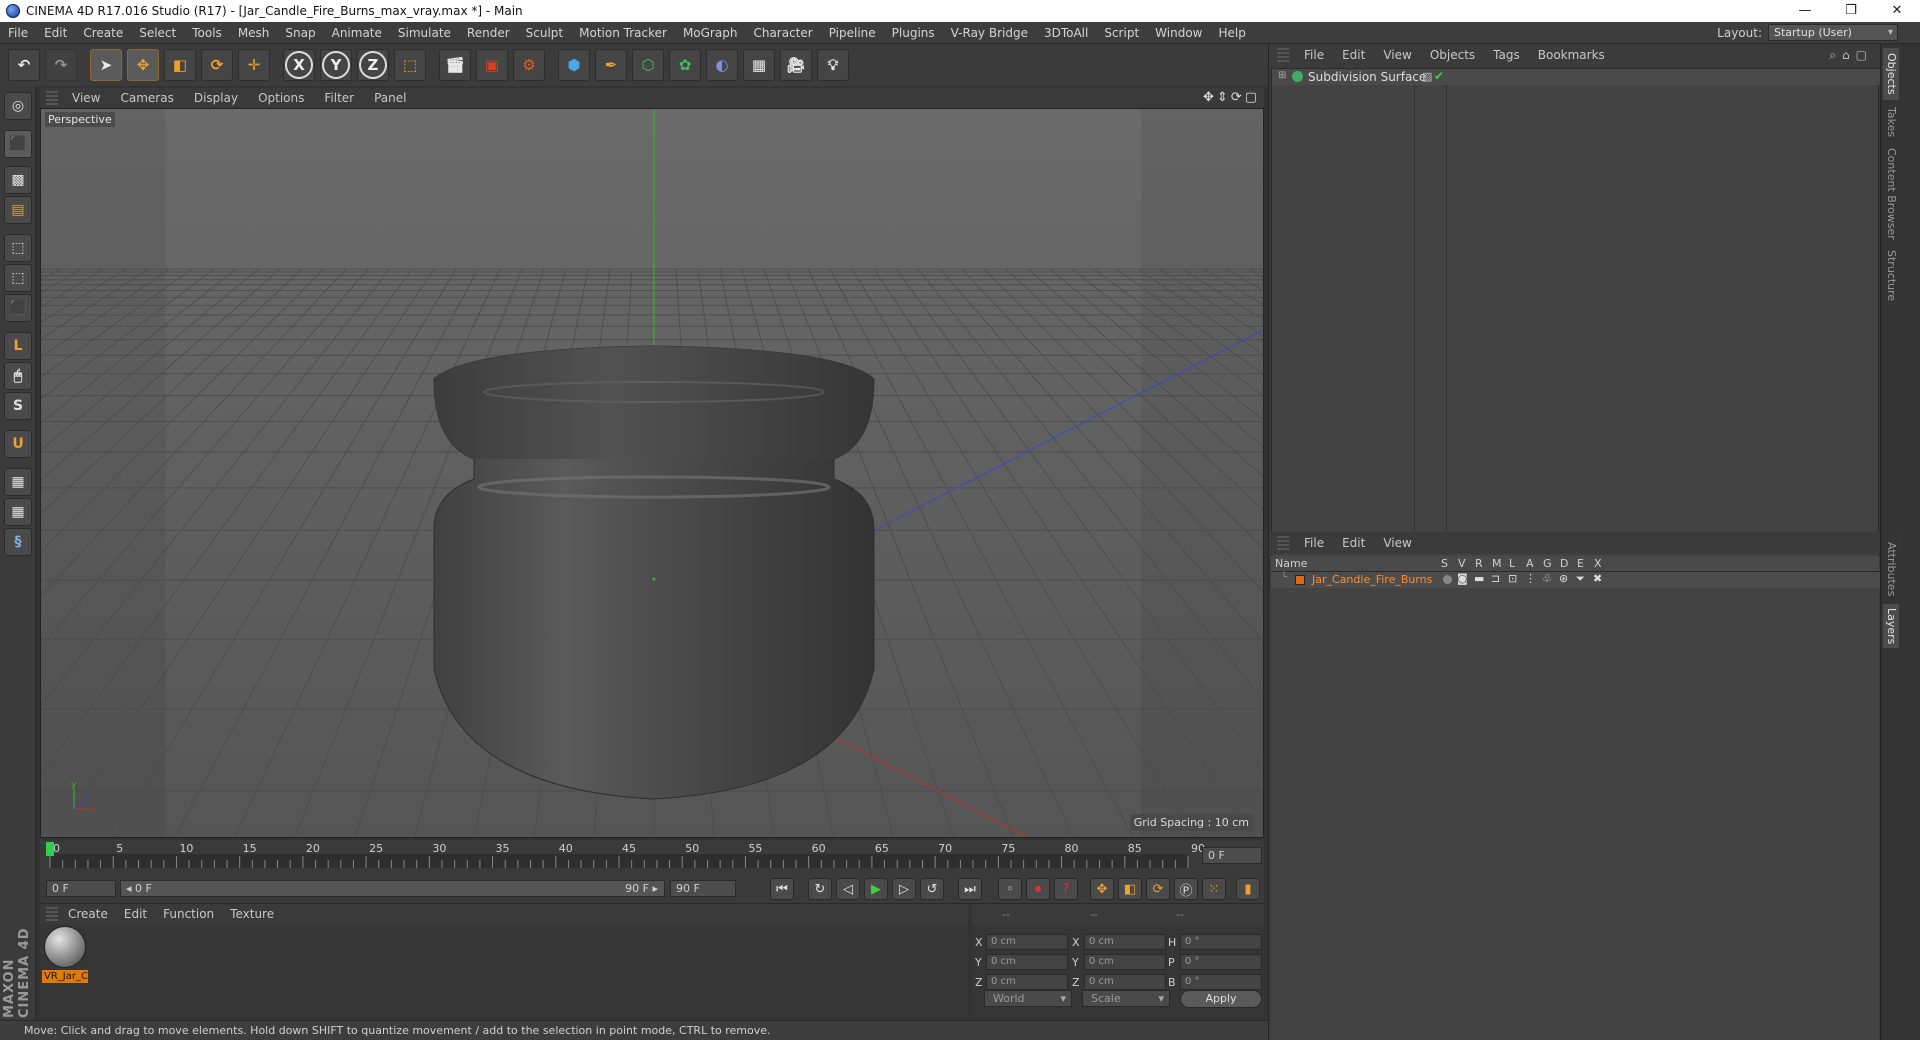 The width and height of the screenshot is (1920, 1040). I want to click on rot-p-field: 0 °, so click(1221, 962).